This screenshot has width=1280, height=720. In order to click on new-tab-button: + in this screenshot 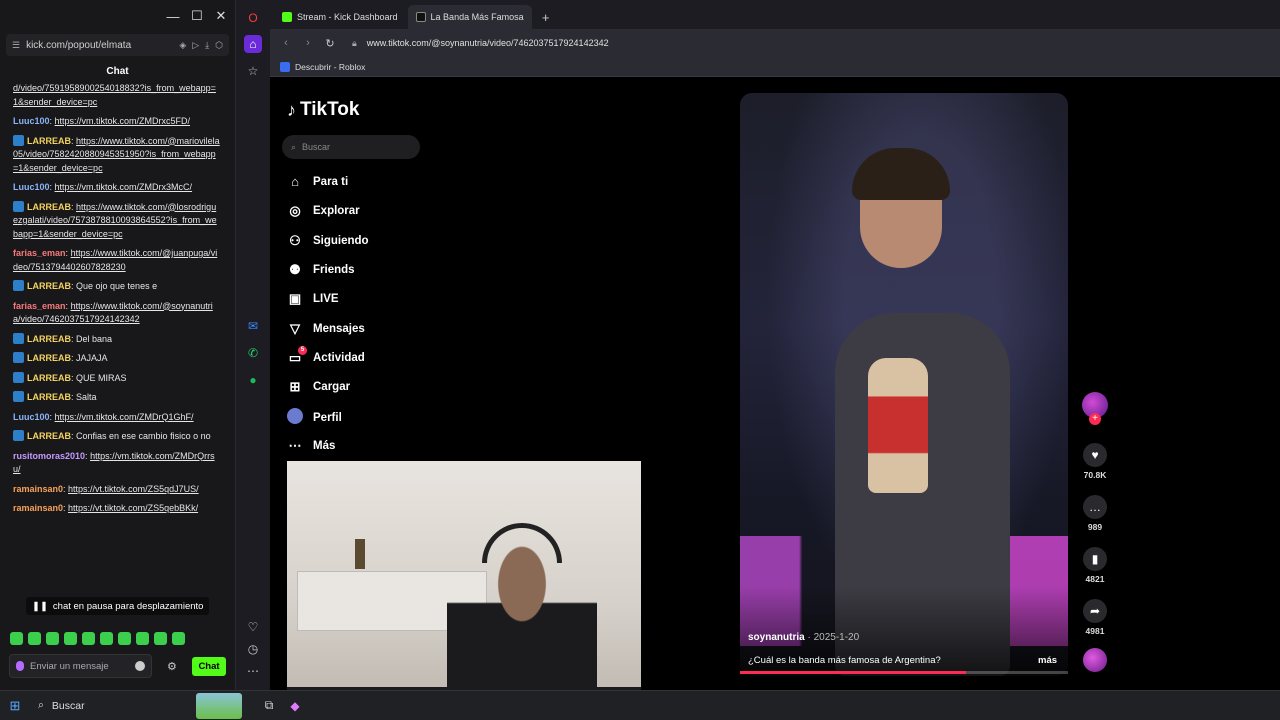, I will do `click(546, 17)`.